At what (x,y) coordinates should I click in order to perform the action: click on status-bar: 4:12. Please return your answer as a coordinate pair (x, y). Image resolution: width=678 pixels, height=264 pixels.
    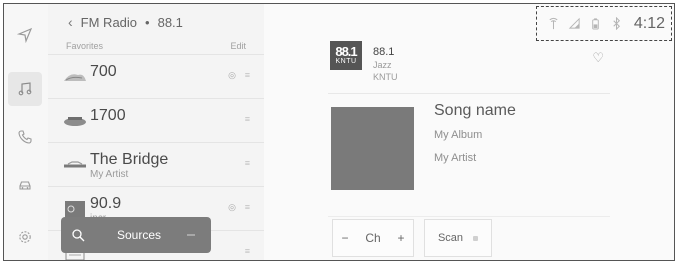
    Looking at the image, I should click on (604, 23).